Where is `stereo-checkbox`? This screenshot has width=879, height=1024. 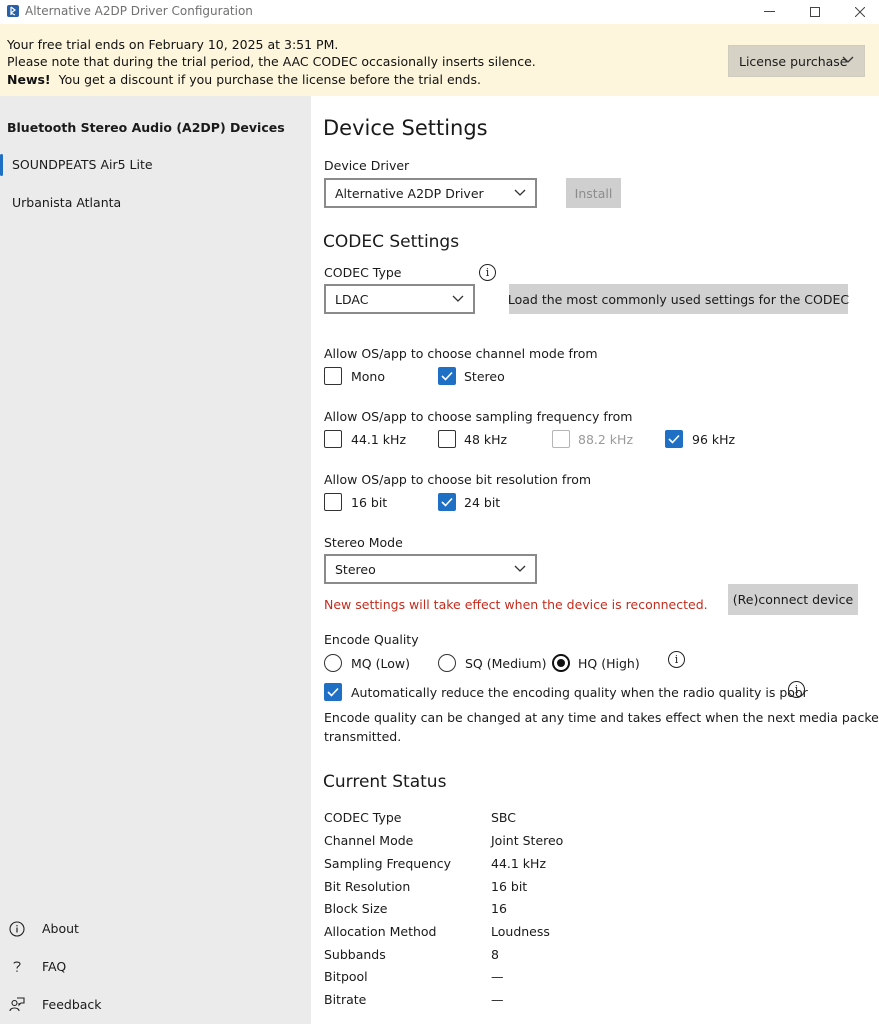
stereo-checkbox is located at coordinates (447, 376).